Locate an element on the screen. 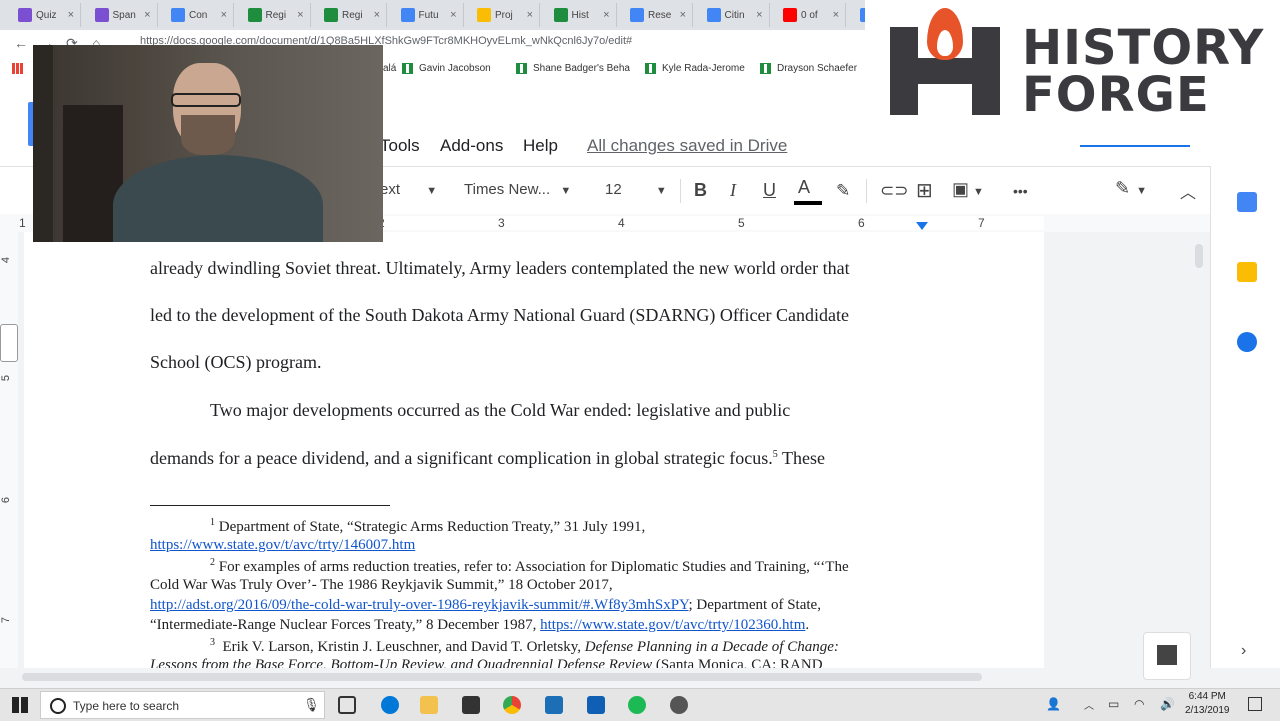  explore-button is located at coordinates (1167, 656).